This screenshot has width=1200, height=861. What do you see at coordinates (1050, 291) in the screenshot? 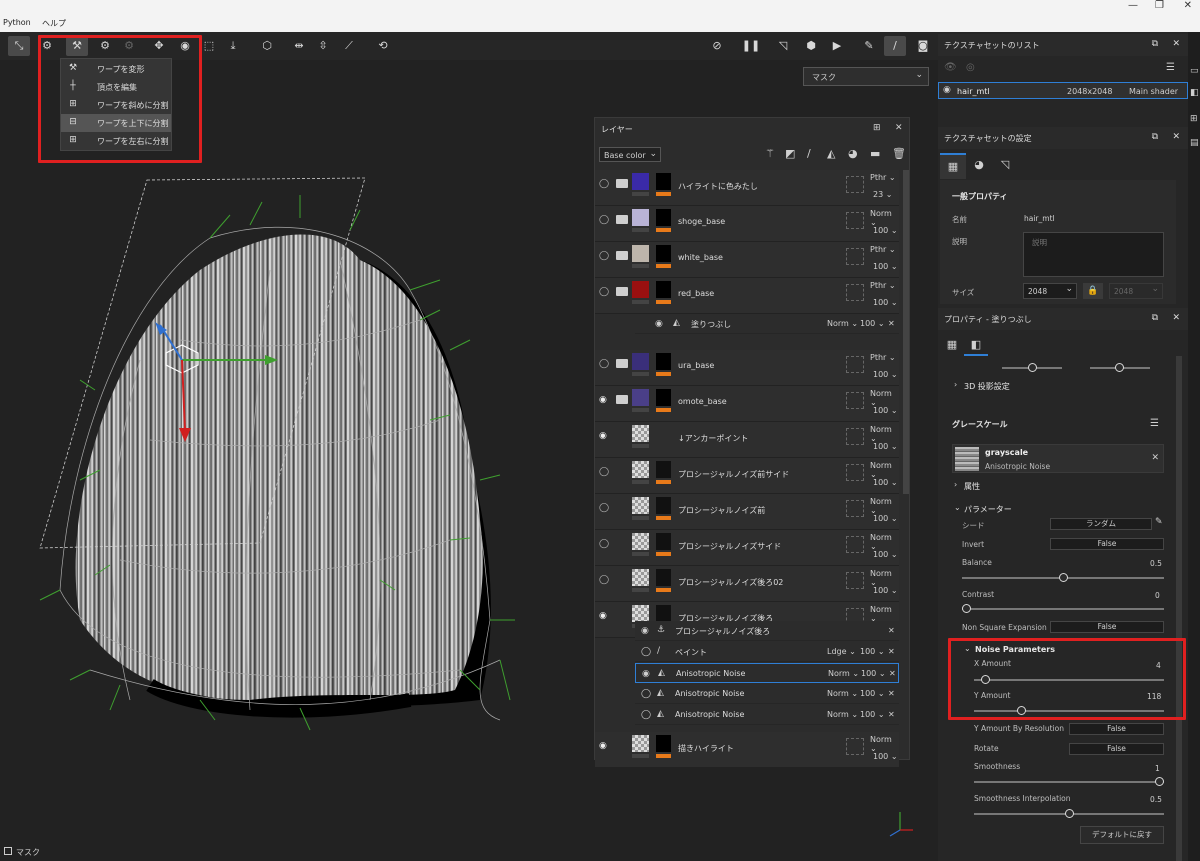
I see `size-dropdown: 2048 ⌄` at bounding box center [1050, 291].